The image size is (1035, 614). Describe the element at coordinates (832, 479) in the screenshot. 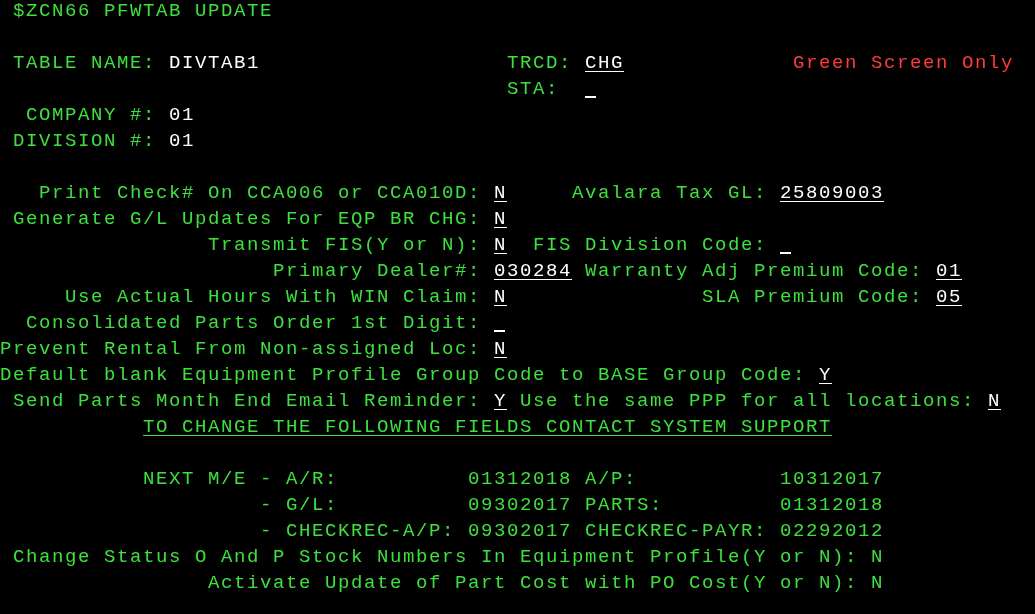

I see `field-value: 10312017` at that location.